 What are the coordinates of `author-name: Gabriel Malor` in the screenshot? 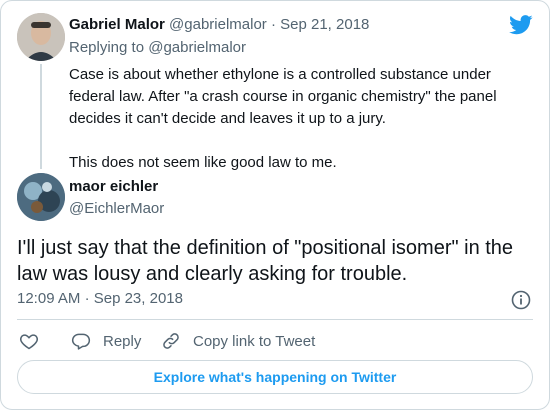 It's located at (117, 24).